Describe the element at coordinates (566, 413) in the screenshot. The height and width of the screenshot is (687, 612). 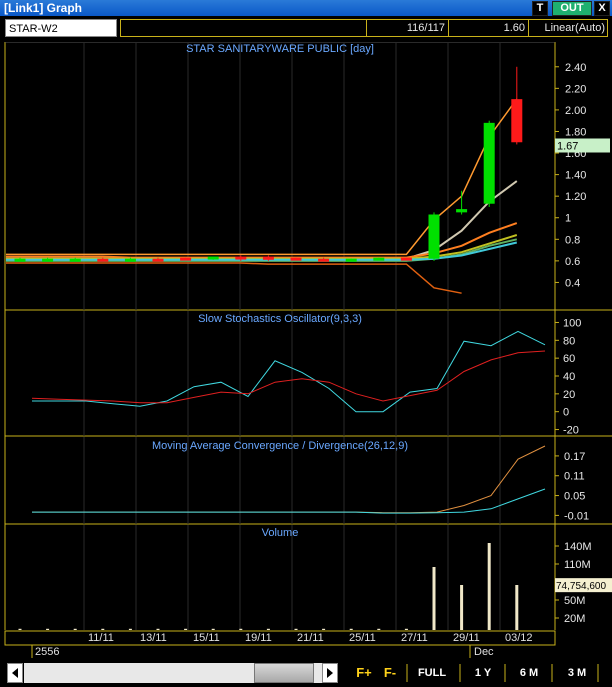
I see `y-tick-label: 0` at that location.